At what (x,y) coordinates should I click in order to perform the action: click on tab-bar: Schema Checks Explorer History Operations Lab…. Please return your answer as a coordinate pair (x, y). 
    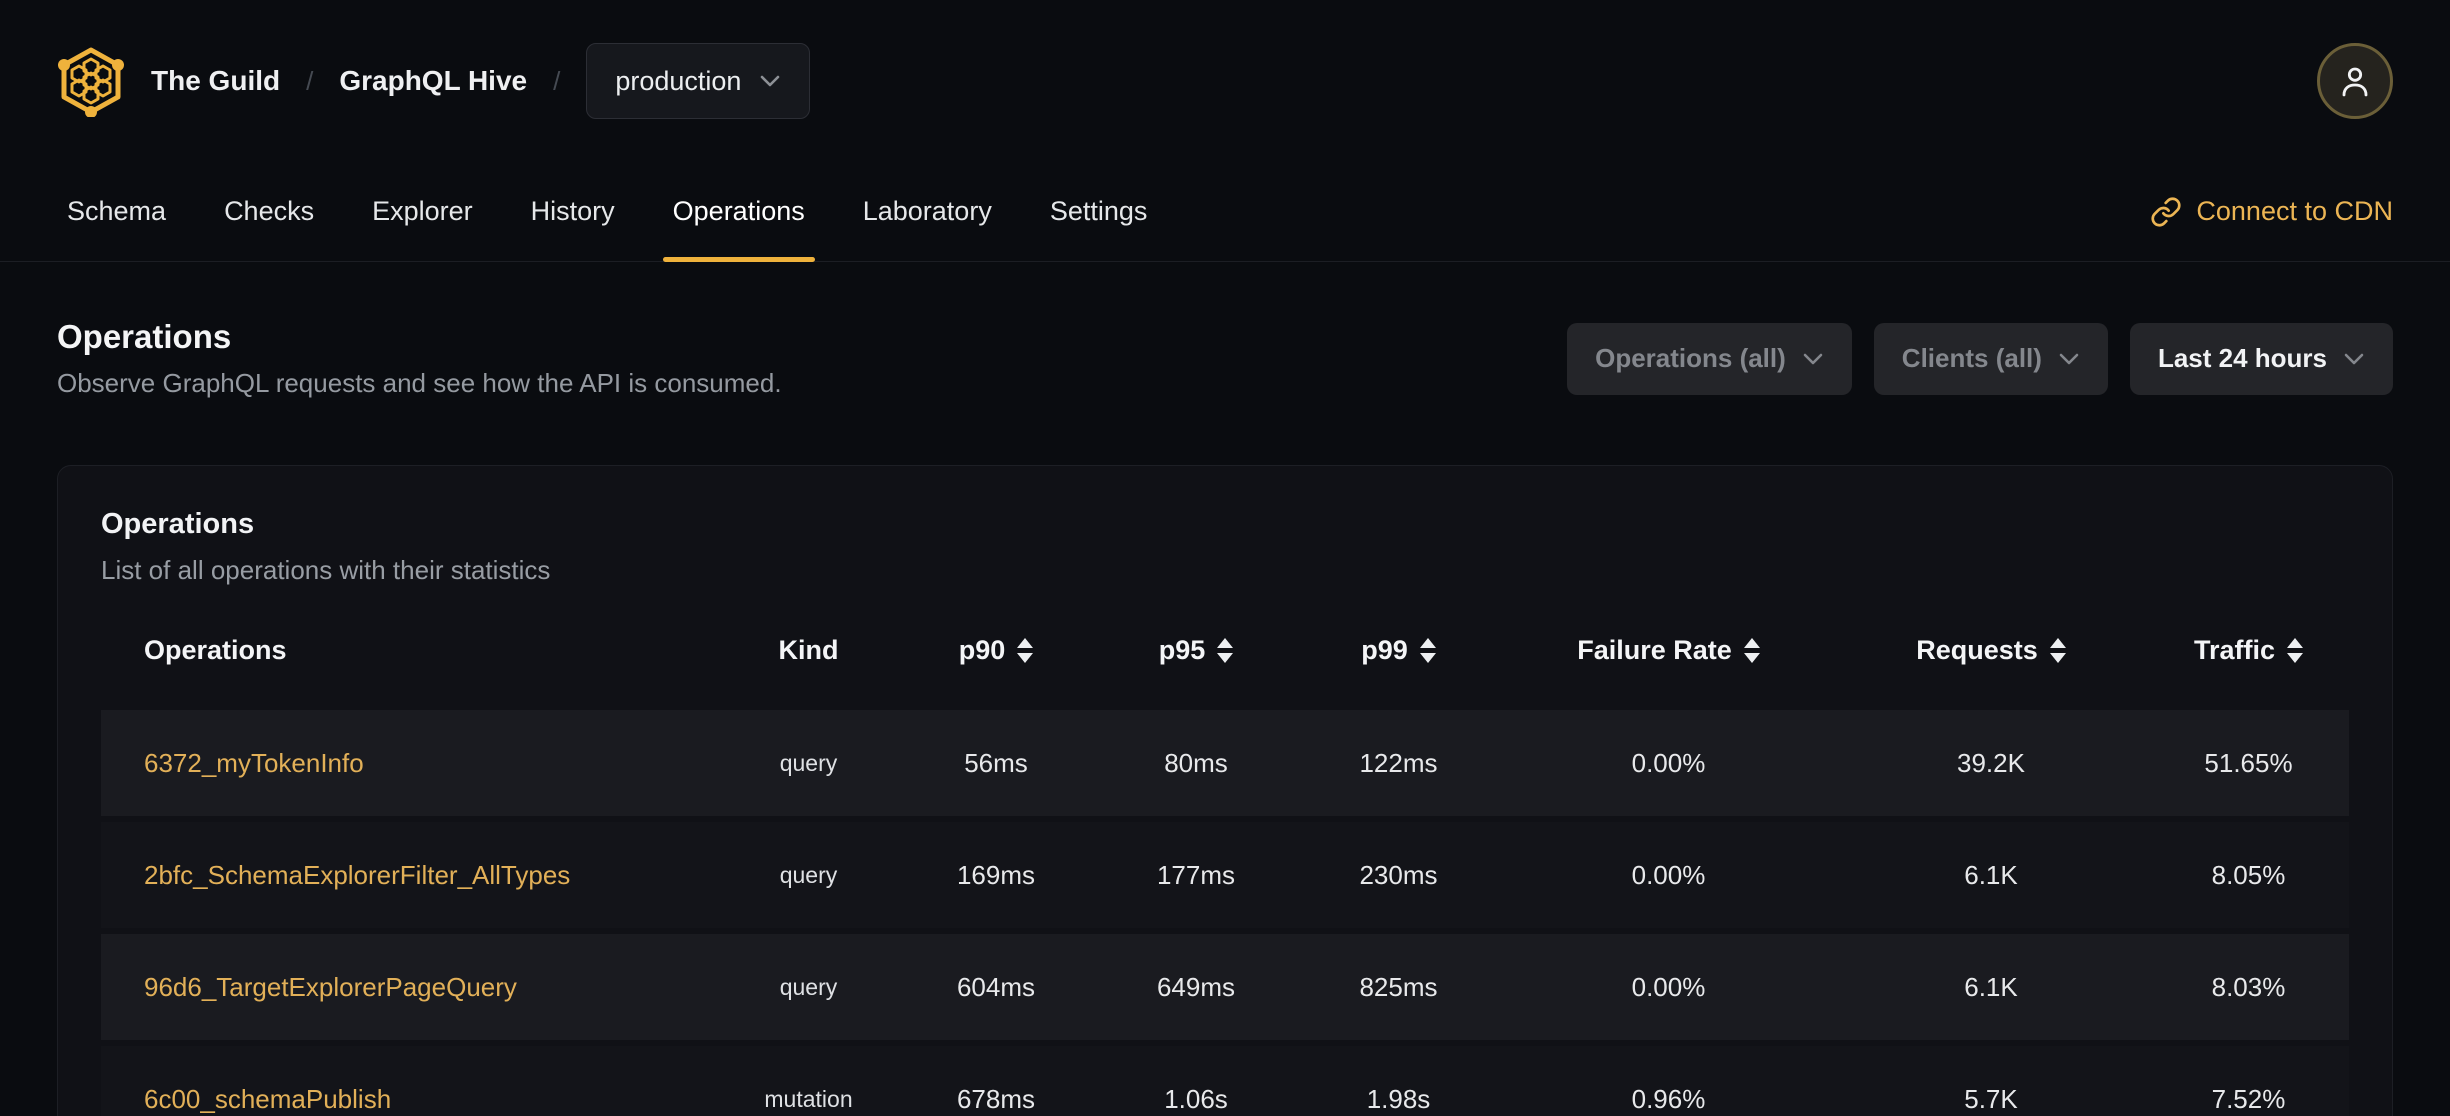
    Looking at the image, I should click on (1225, 212).